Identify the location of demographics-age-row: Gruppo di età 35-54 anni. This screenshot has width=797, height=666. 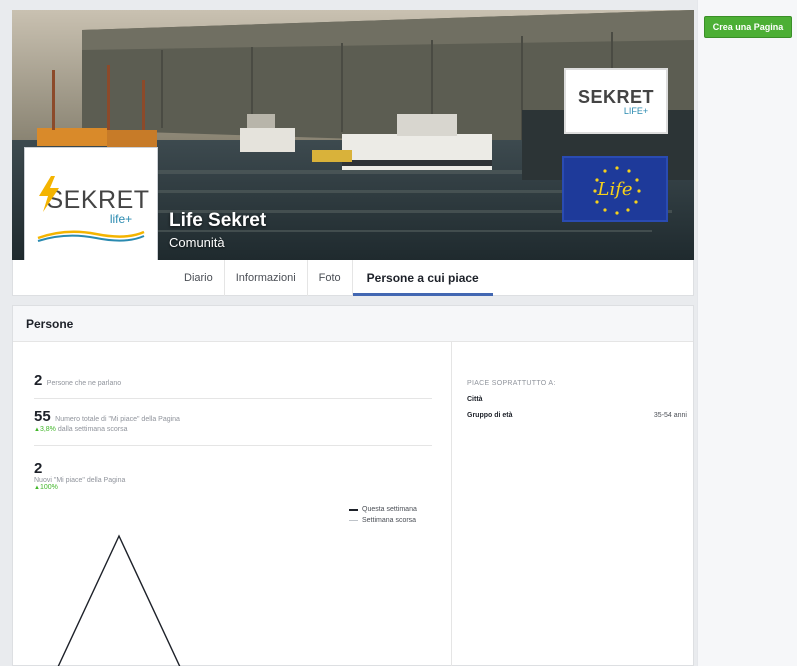
(577, 415).